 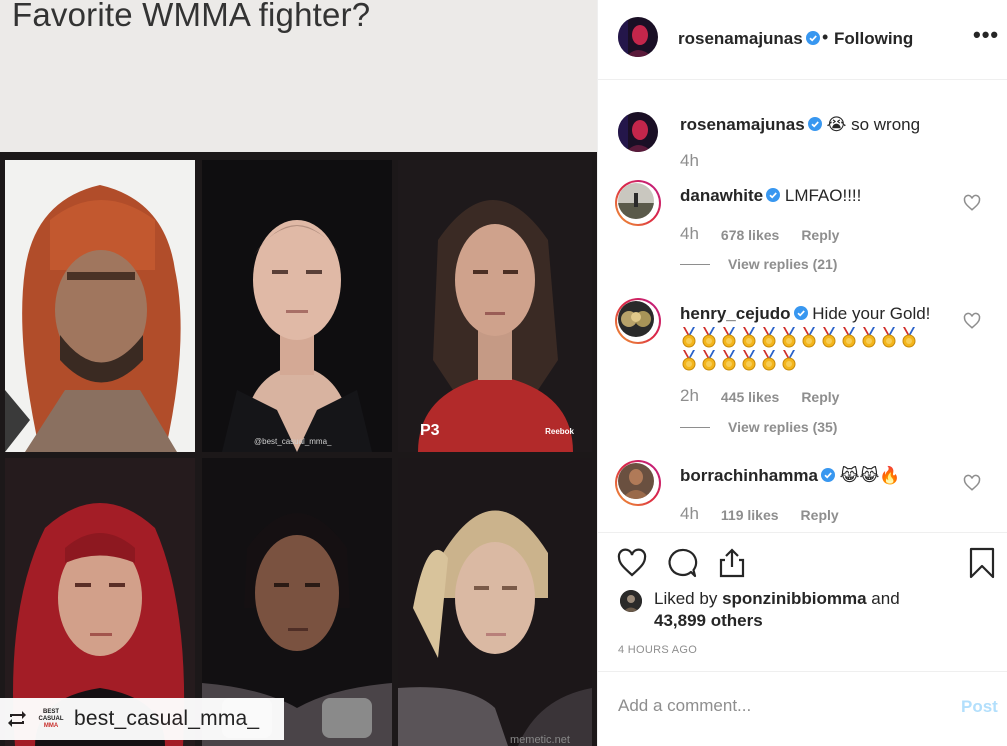 I want to click on liked-by-user: sponzinibbiomma, so click(x=794, y=598).